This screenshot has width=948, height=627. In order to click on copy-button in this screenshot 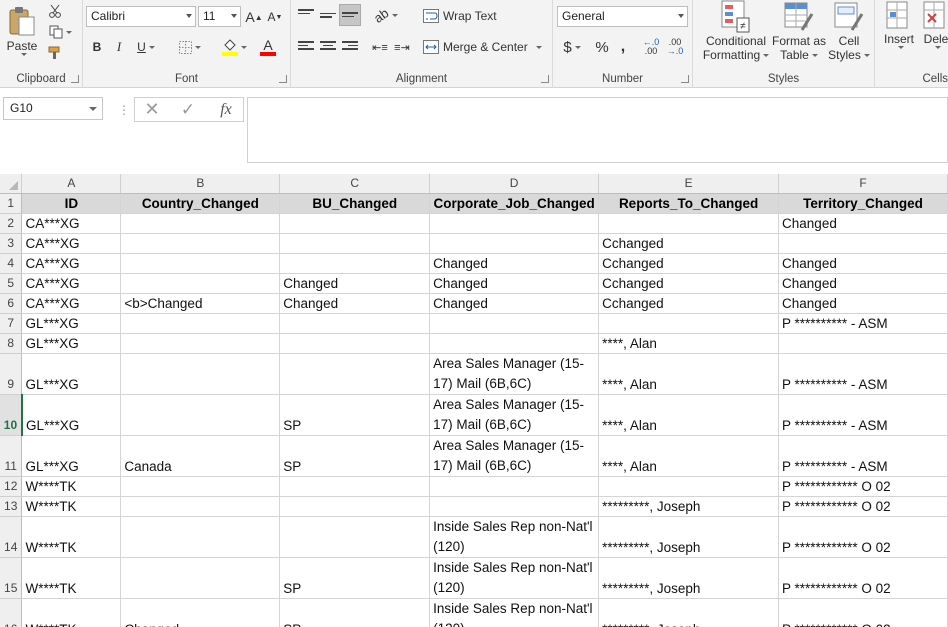, I will do `click(60, 32)`.